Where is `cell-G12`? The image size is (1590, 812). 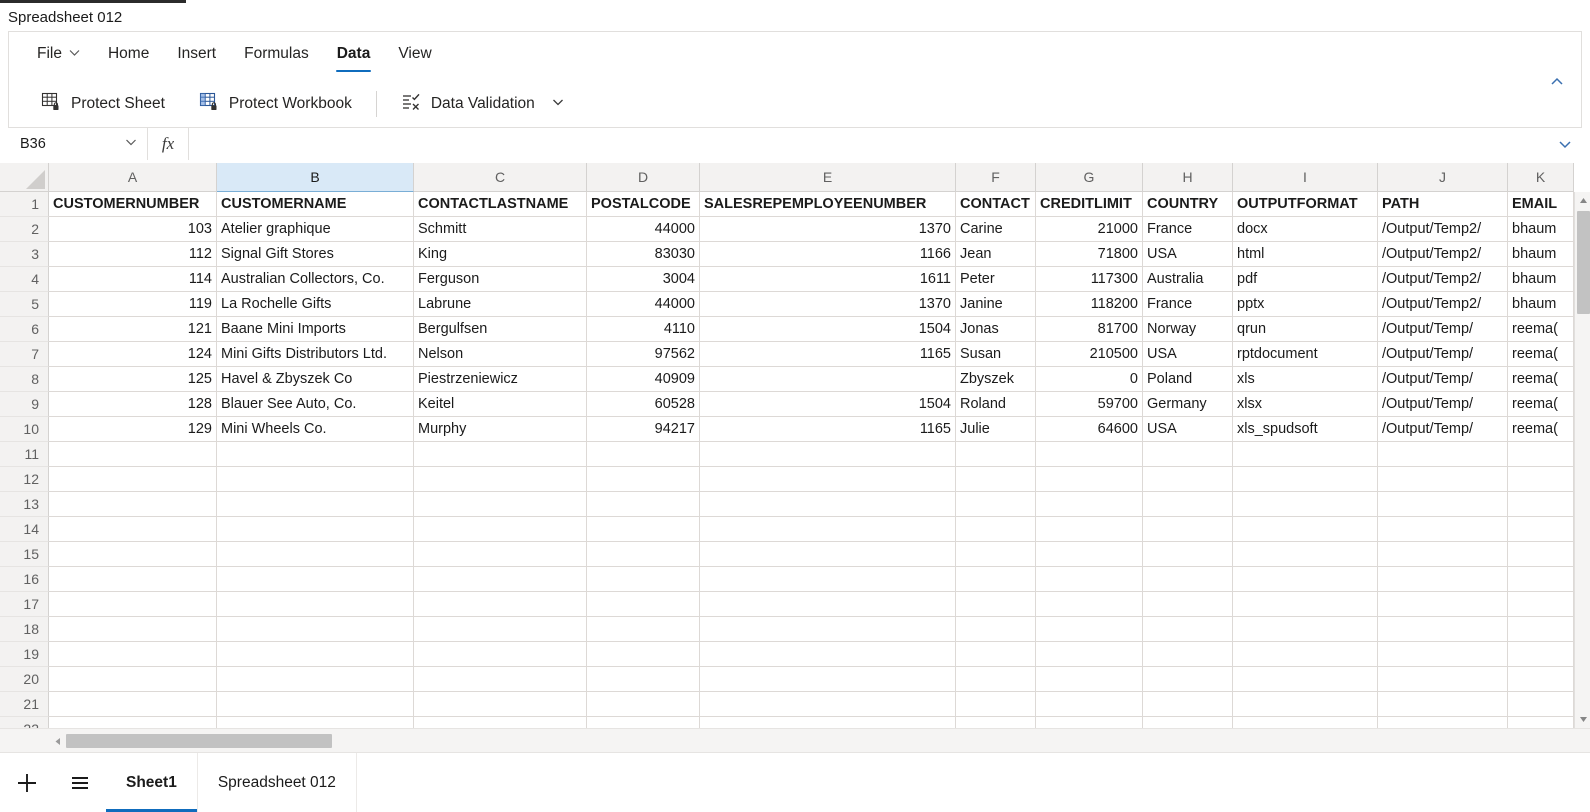
cell-G12 is located at coordinates (1089, 479).